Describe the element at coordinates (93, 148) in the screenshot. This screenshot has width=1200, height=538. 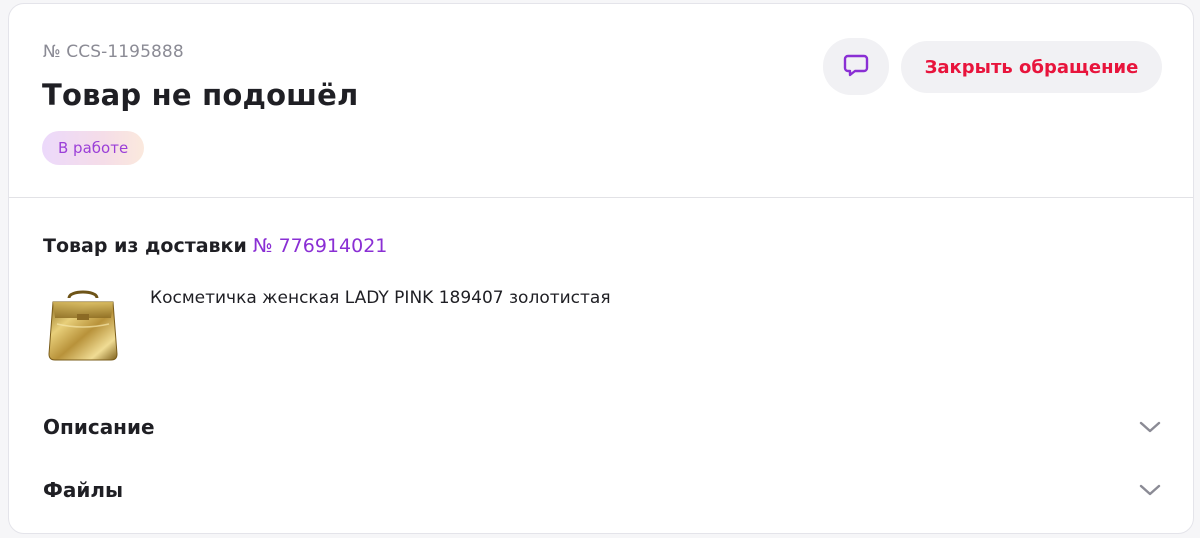
I see `status-badge: В работе` at that location.